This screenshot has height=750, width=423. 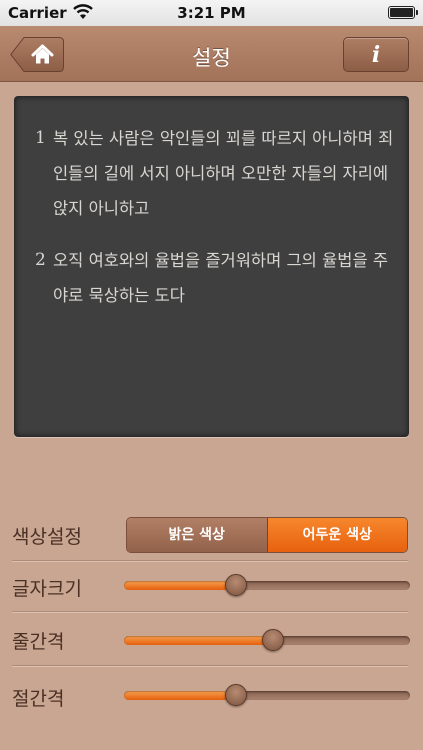 What do you see at coordinates (337, 535) in the screenshot?
I see `dark-color-option: 어두운 색상` at bounding box center [337, 535].